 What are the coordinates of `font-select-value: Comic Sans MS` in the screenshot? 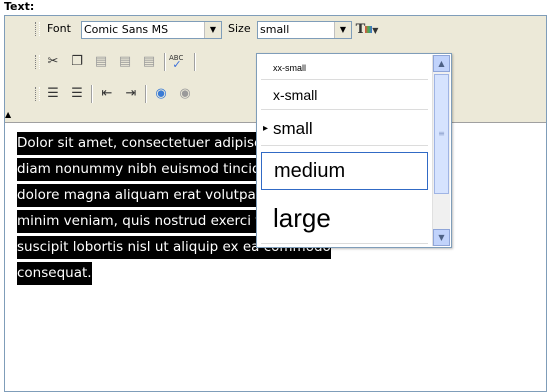 It's located at (126, 29).